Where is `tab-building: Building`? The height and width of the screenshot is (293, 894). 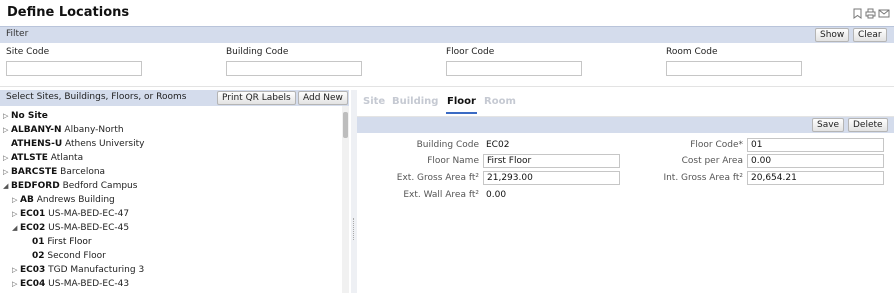 tab-building: Building is located at coordinates (415, 101).